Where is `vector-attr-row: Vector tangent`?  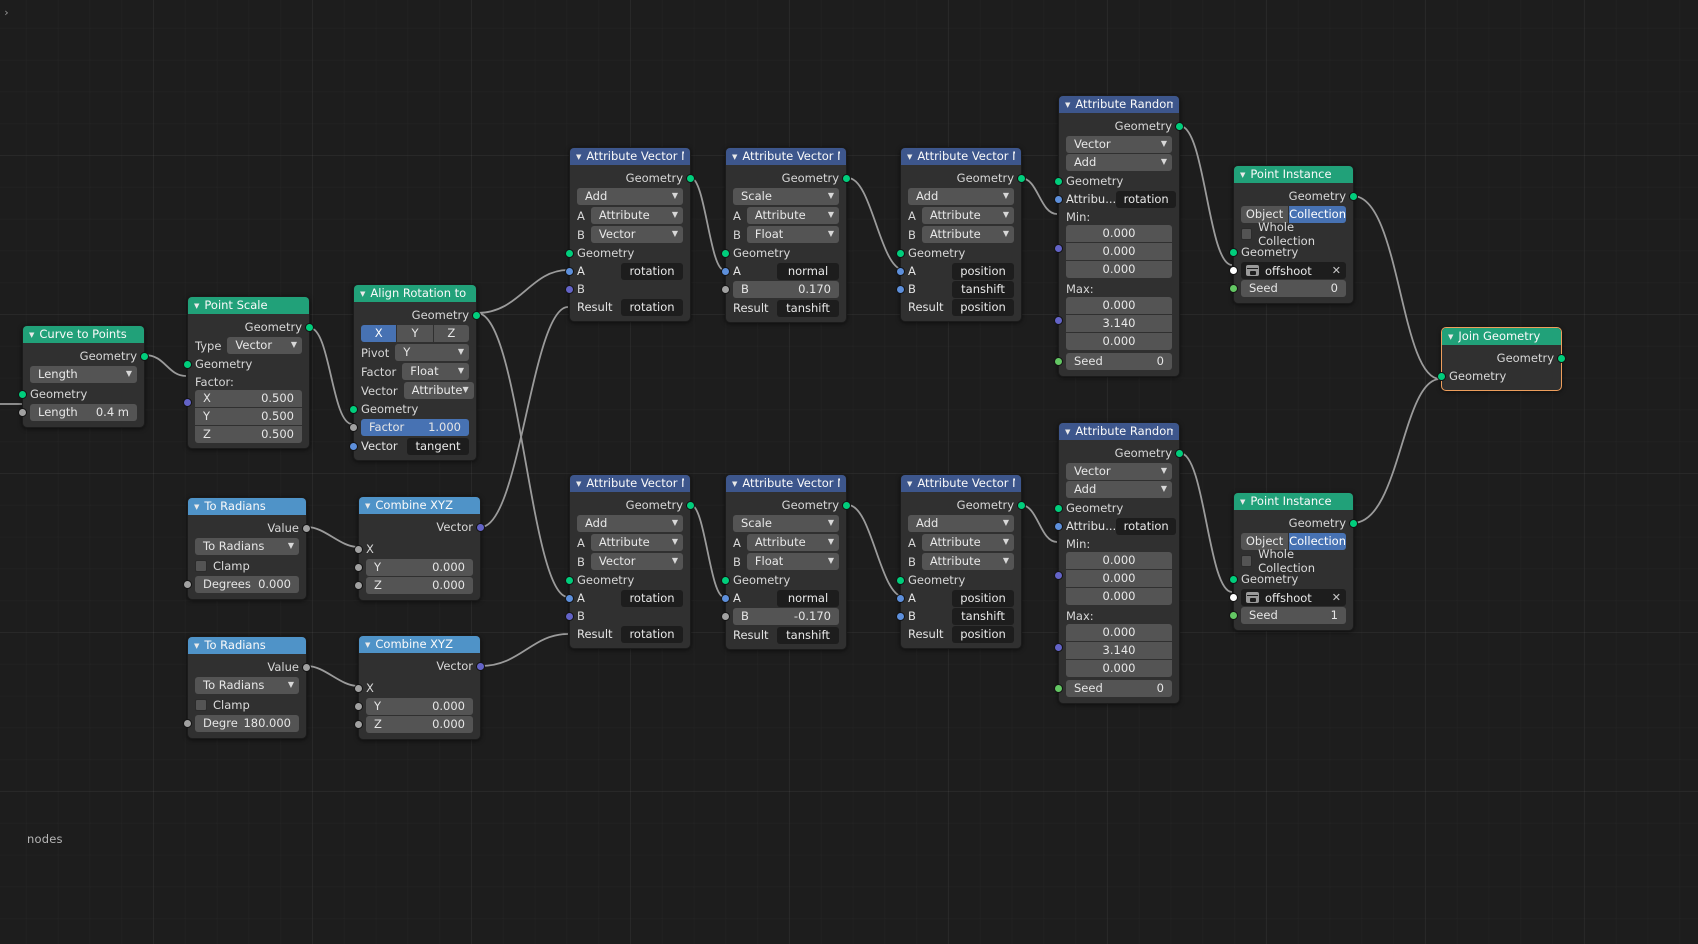 vector-attr-row: Vector tangent is located at coordinates (412, 446).